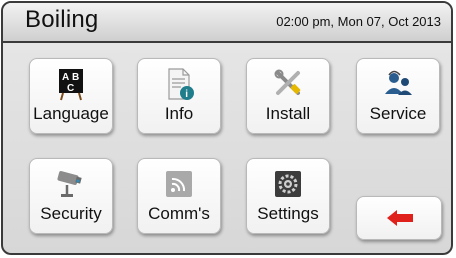 The height and width of the screenshot is (258, 456). Describe the element at coordinates (288, 113) in the screenshot. I see `install-label: Install` at that location.